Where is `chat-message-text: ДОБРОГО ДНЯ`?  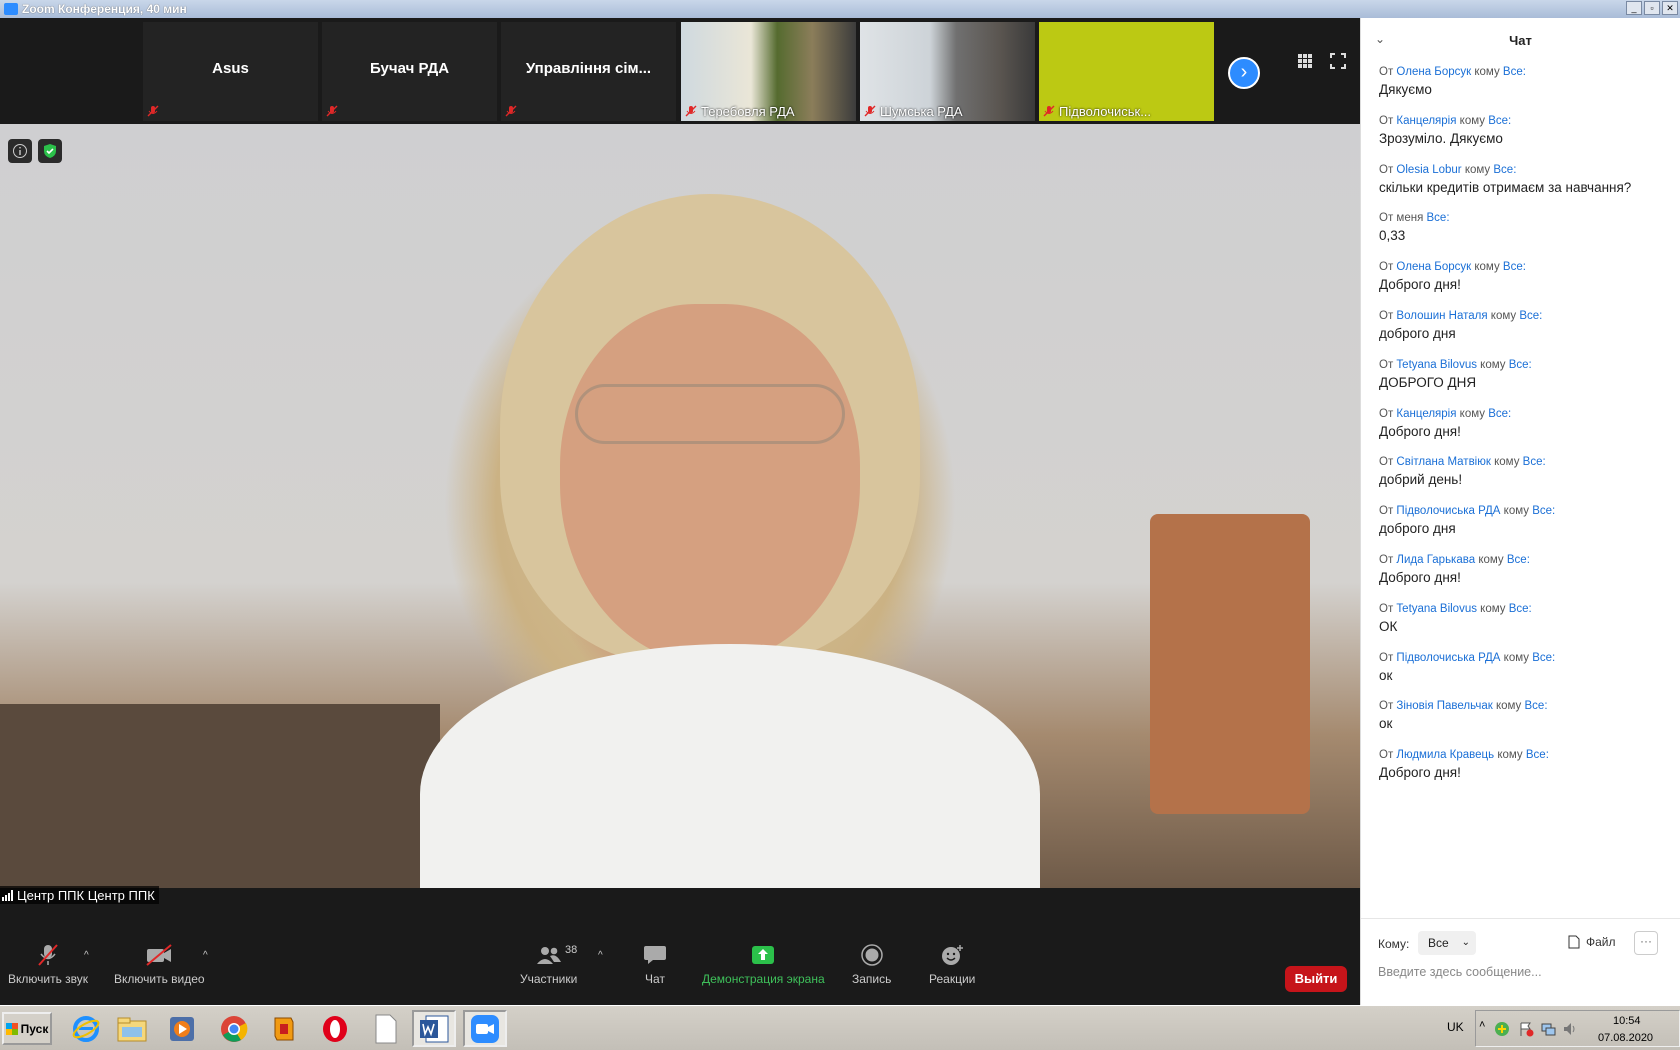 chat-message-text: ДОБРОГО ДНЯ is located at coordinates (1428, 382).